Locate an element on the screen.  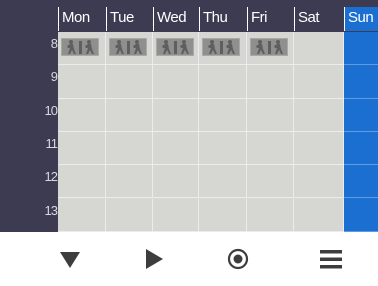
day-header-thu: Thu is located at coordinates (223, 19).